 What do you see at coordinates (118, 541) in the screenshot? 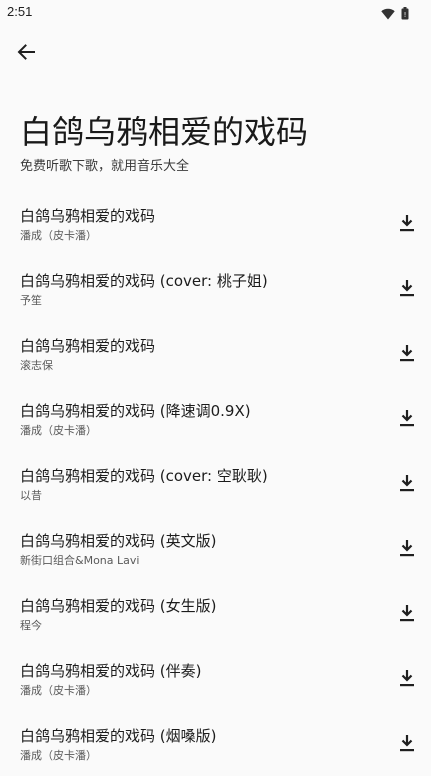
I see `song-title: 白鸽乌鸦相爱的戏码 (英文版)` at bounding box center [118, 541].